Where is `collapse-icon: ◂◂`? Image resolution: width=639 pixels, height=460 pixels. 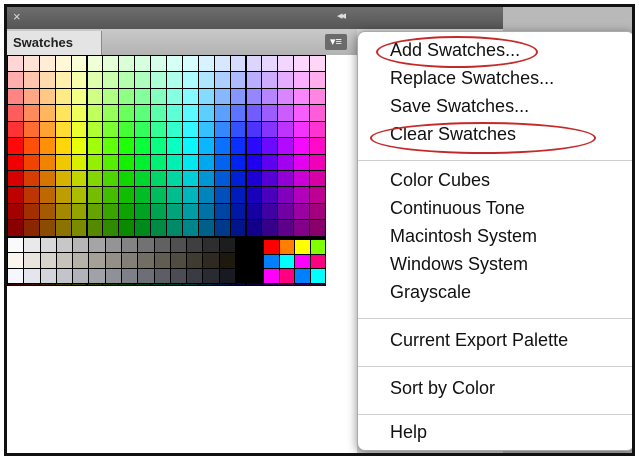
collapse-icon: ◂◂ is located at coordinates (341, 15).